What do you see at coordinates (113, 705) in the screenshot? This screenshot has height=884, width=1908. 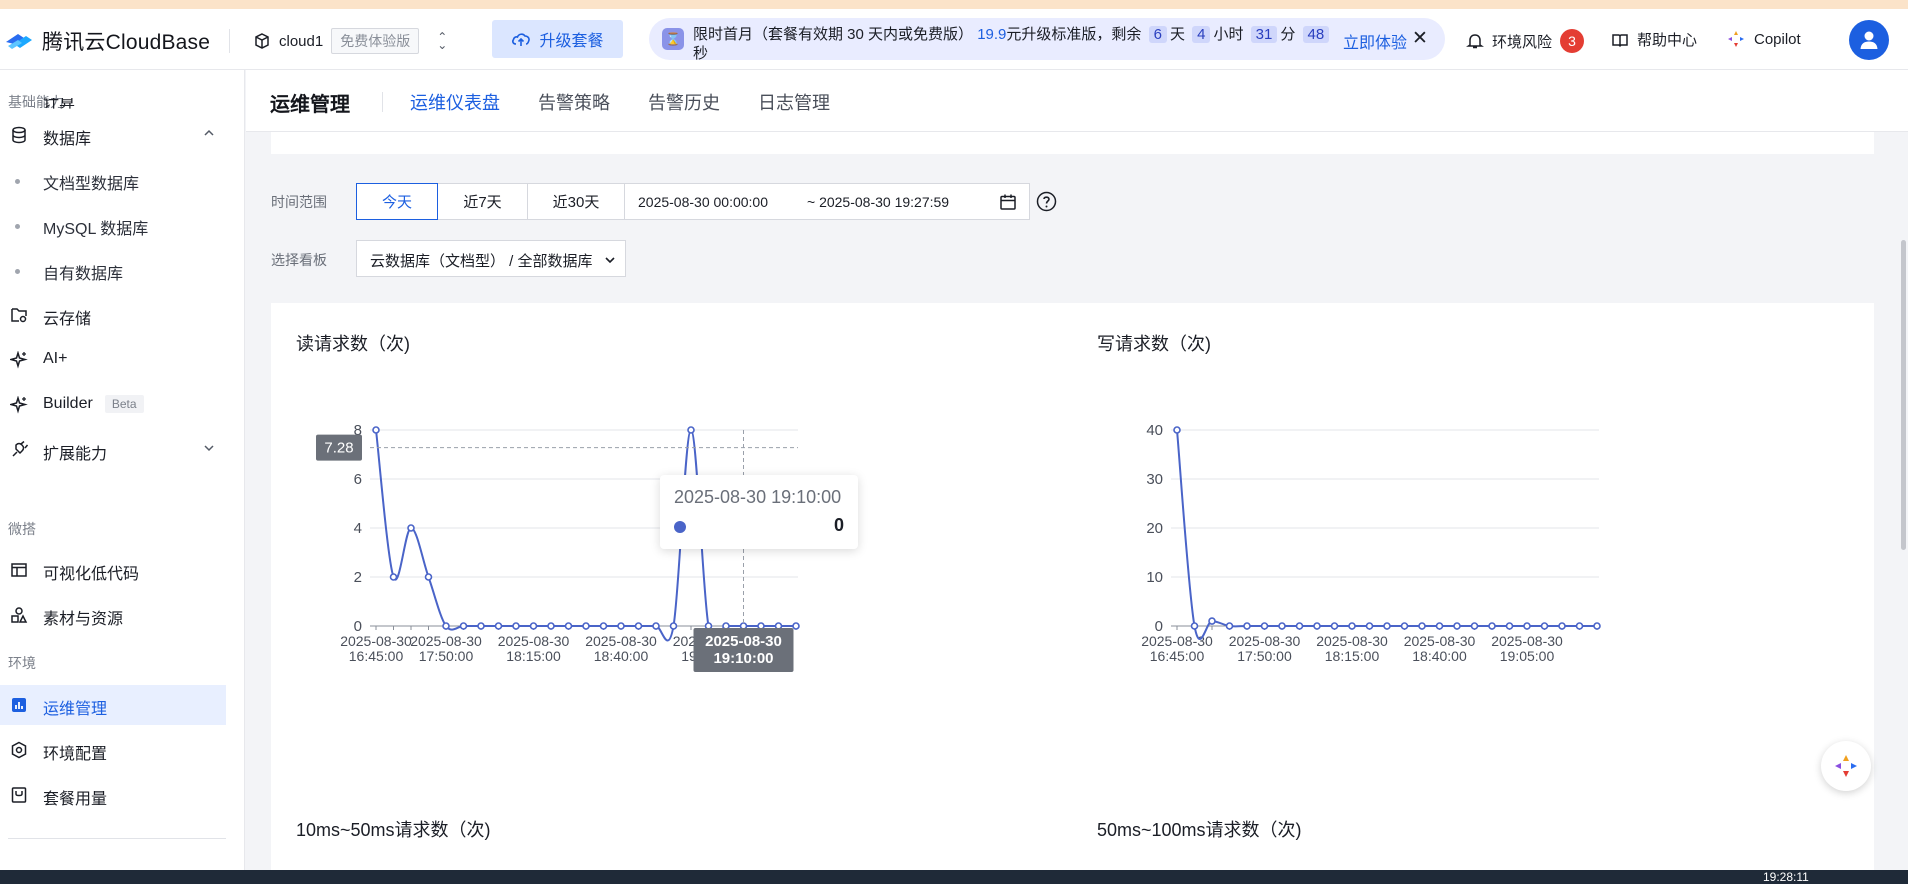 I see `sidebar-item-ops: 运维管理` at bounding box center [113, 705].